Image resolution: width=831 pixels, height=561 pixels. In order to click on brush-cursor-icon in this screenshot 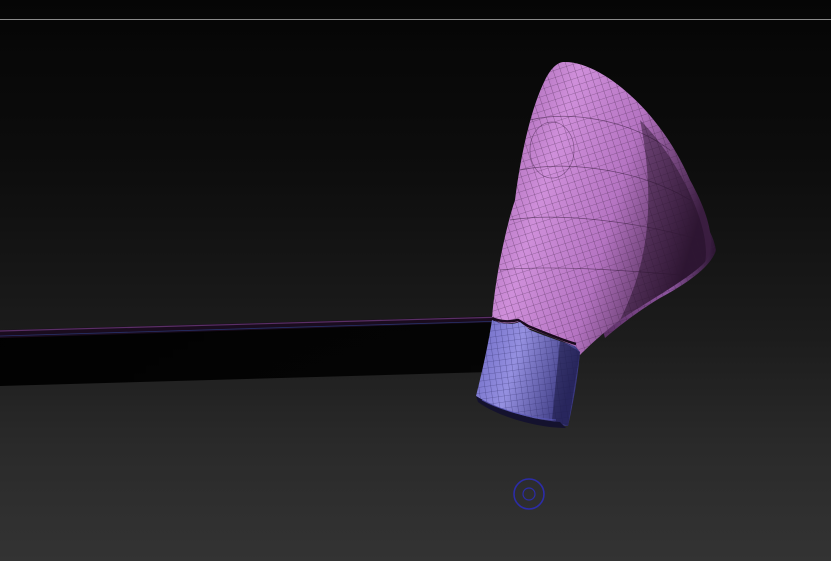, I will do `click(529, 494)`.